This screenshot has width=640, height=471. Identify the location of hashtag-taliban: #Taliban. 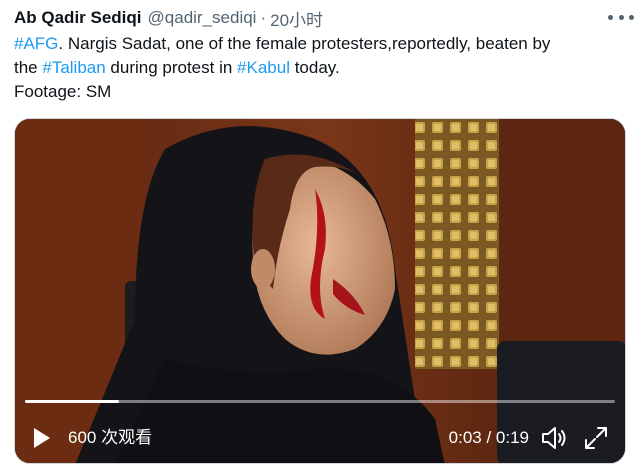
(73, 67).